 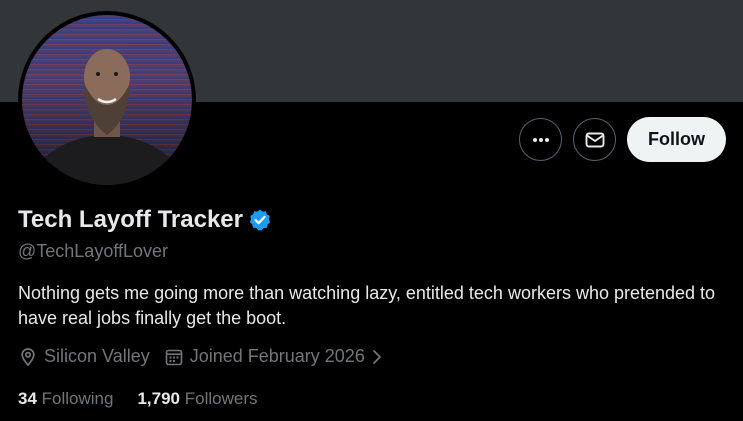 I want to click on calendar-icon, so click(x=177, y=357).